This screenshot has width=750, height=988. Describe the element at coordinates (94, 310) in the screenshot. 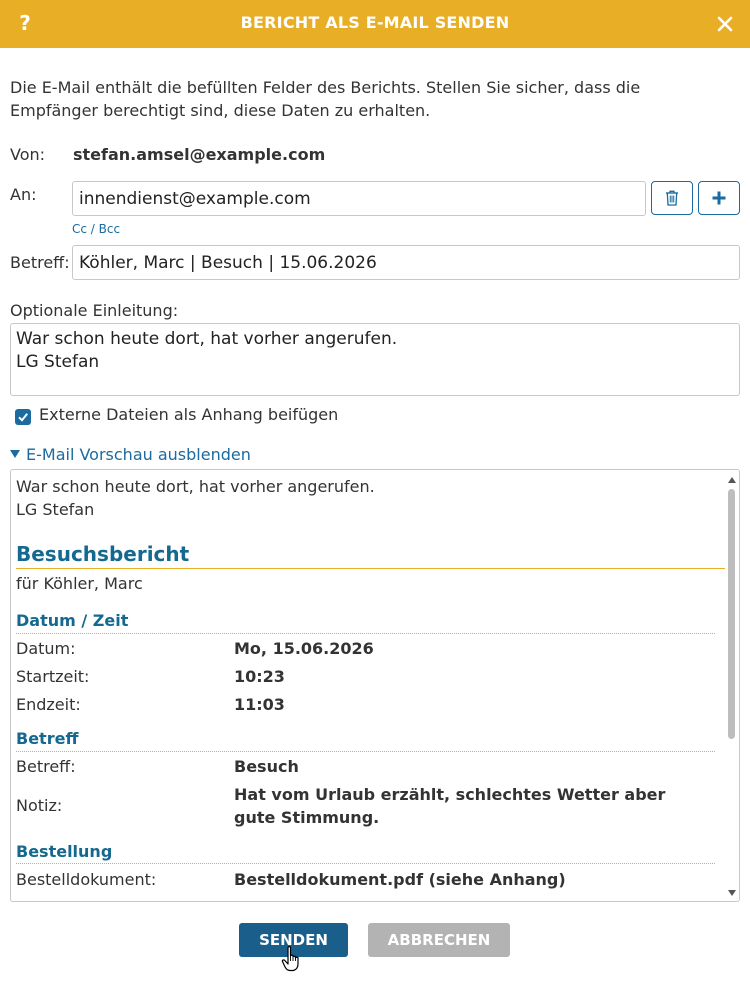

I see `intro-label: Optionale Einleitung:` at that location.